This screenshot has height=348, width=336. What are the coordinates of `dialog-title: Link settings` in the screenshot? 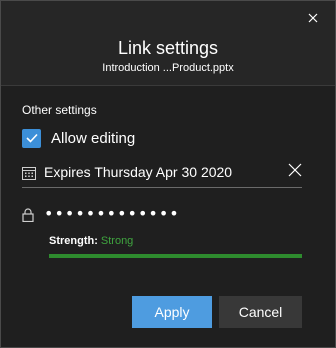 It's located at (168, 48).